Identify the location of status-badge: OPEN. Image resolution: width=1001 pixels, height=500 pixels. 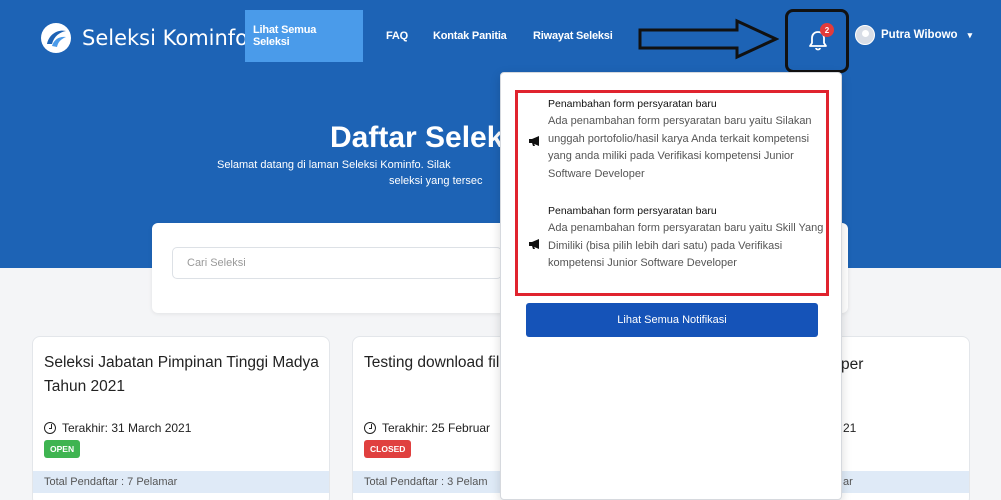
(62, 449).